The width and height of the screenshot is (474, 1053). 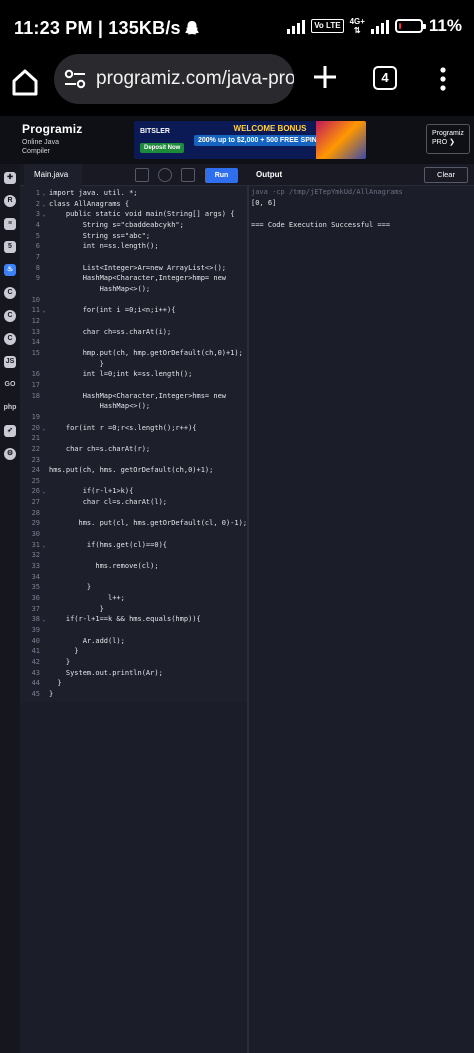 What do you see at coordinates (133, 204) in the screenshot?
I see `code-line: 2 ⌄ class AllAnagrams {` at bounding box center [133, 204].